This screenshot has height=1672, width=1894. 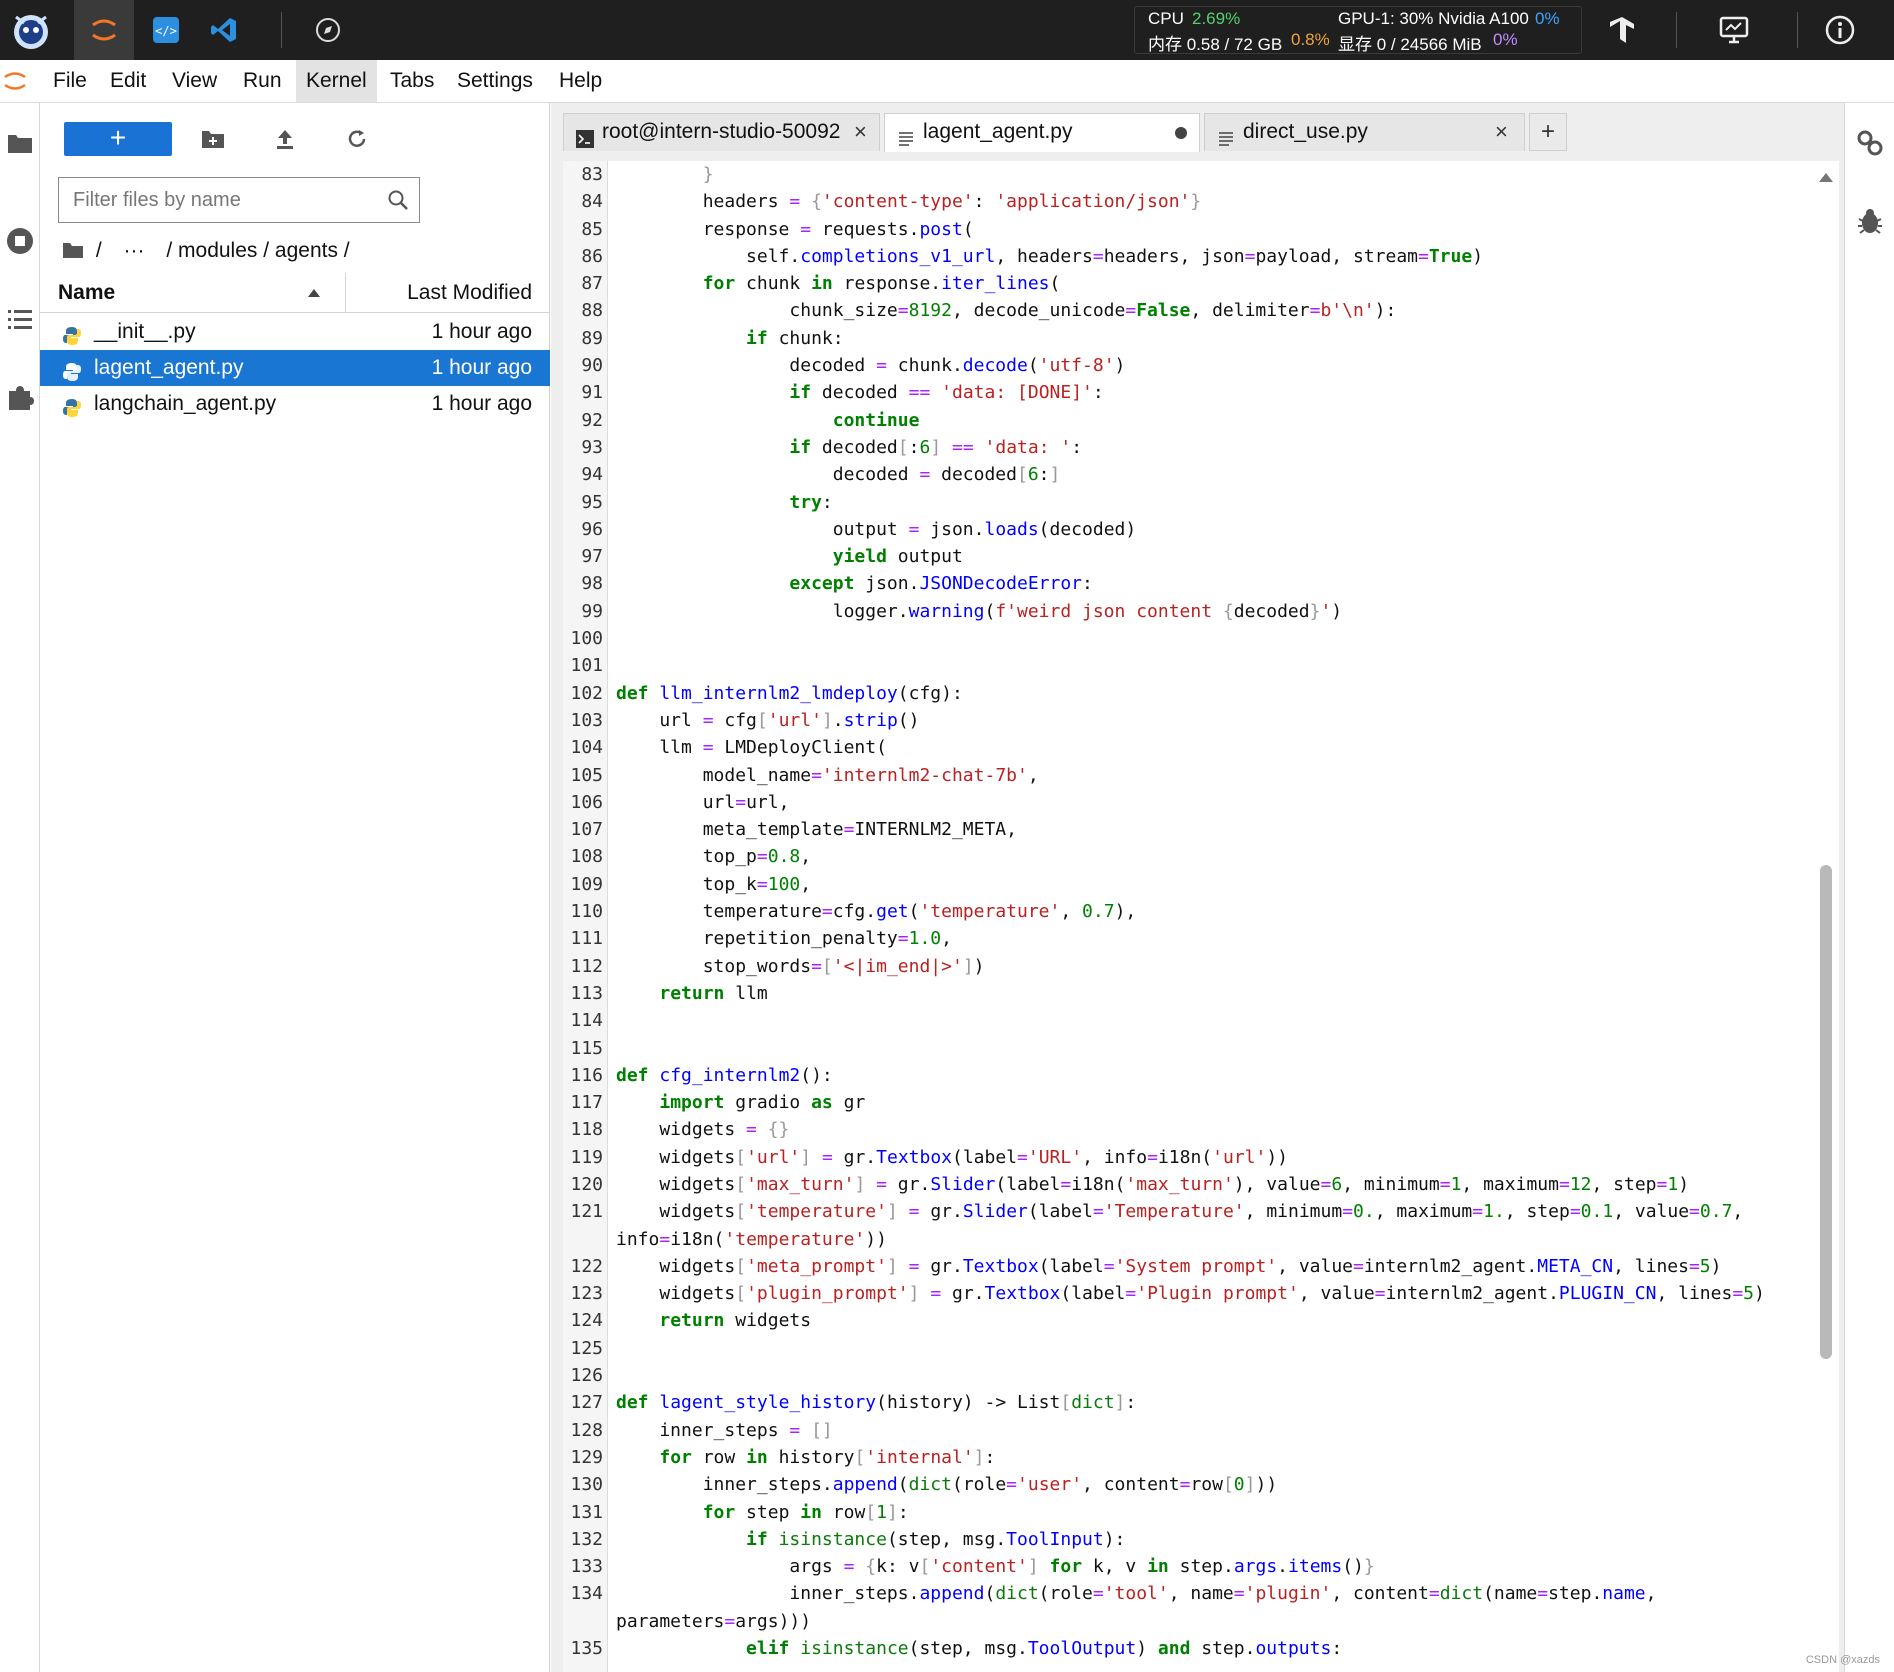 What do you see at coordinates (586, 1348) in the screenshot?
I see `line-number: 125` at bounding box center [586, 1348].